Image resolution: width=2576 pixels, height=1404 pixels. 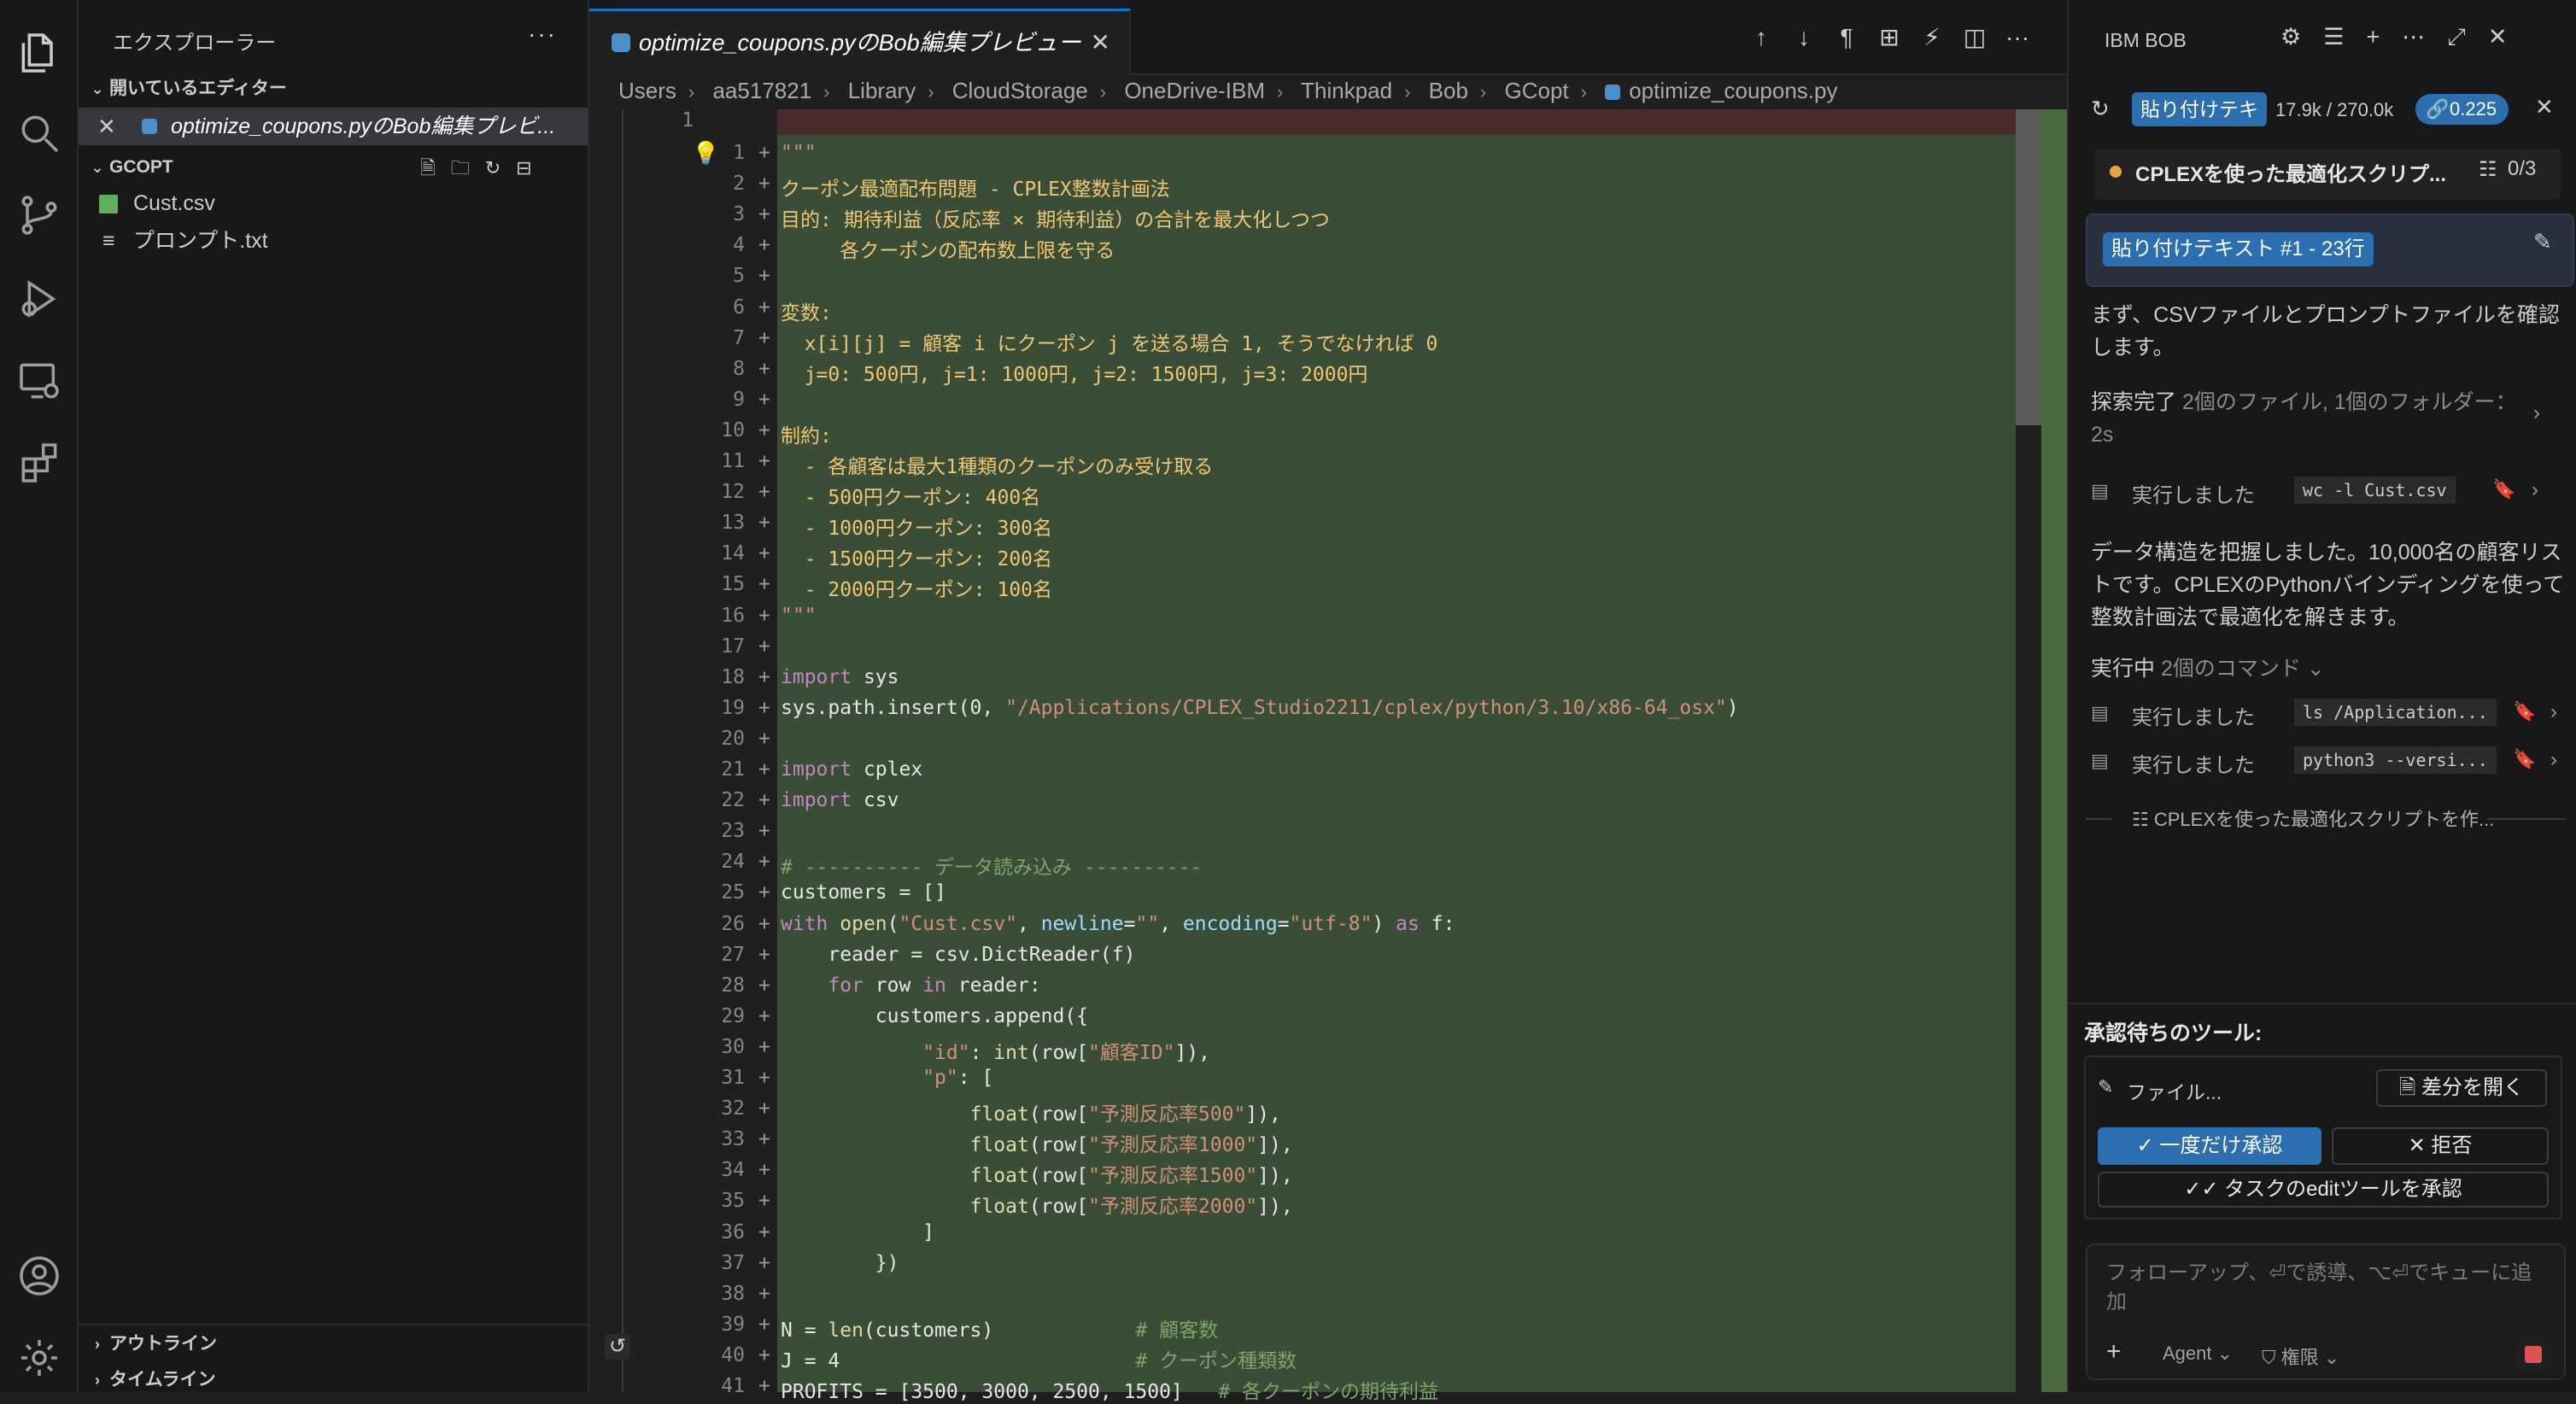 What do you see at coordinates (2424, 37) in the screenshot?
I see `more-actions-icon: ⋯` at bounding box center [2424, 37].